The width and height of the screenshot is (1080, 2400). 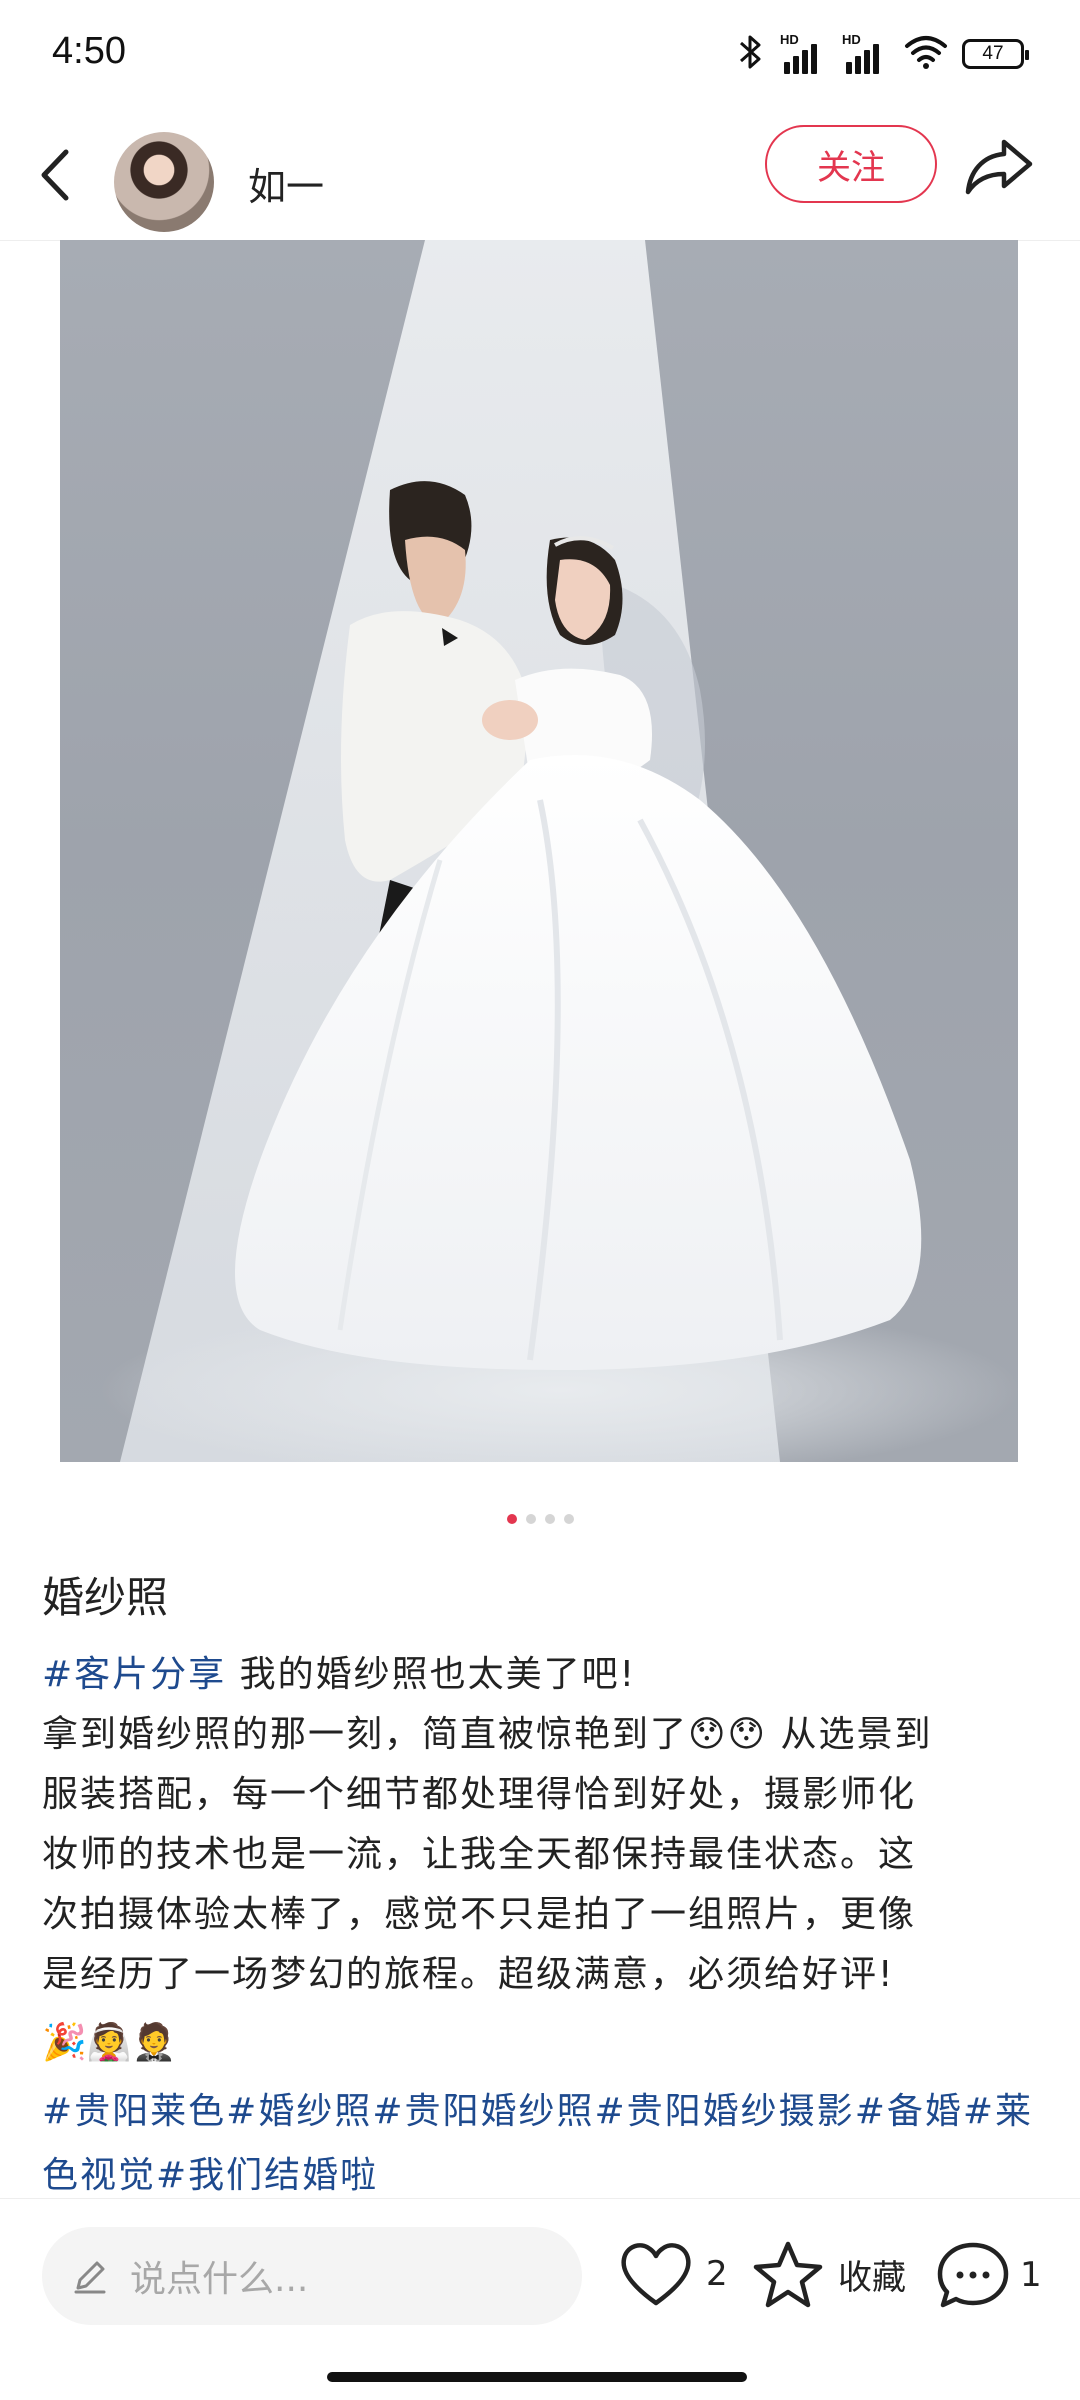 What do you see at coordinates (1031, 2275) in the screenshot?
I see `comment-count: 1` at bounding box center [1031, 2275].